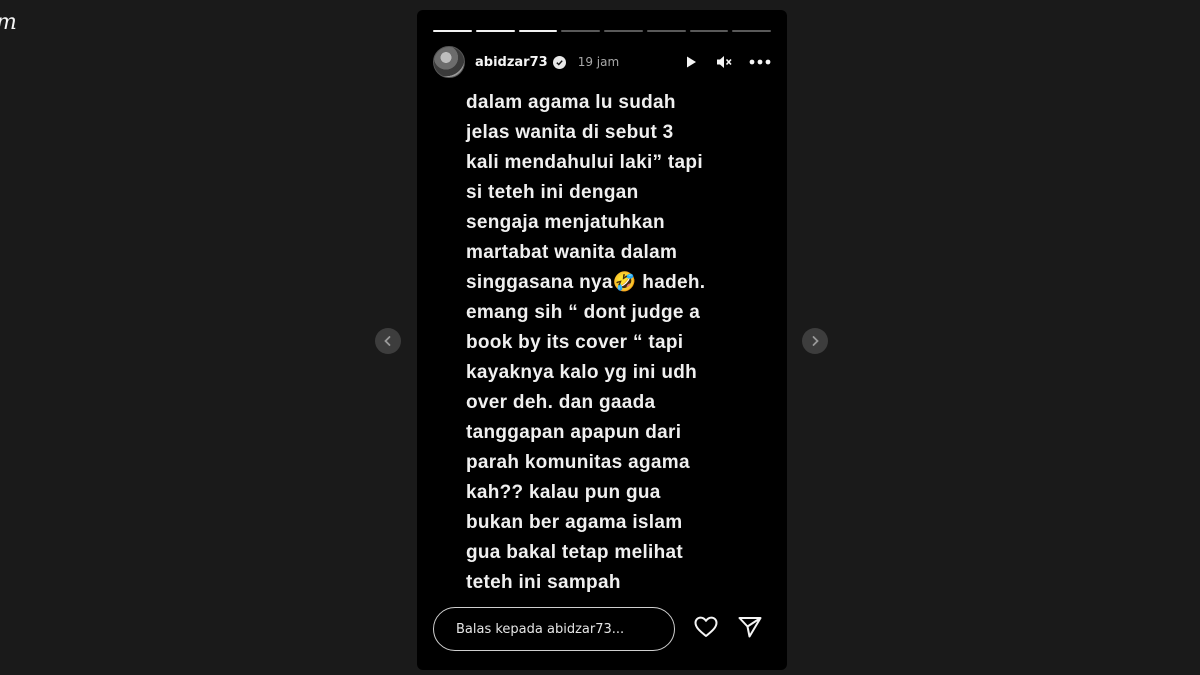 The width and height of the screenshot is (1200, 675). I want to click on story-text-line: book by its cover “ tapi, so click(575, 342).